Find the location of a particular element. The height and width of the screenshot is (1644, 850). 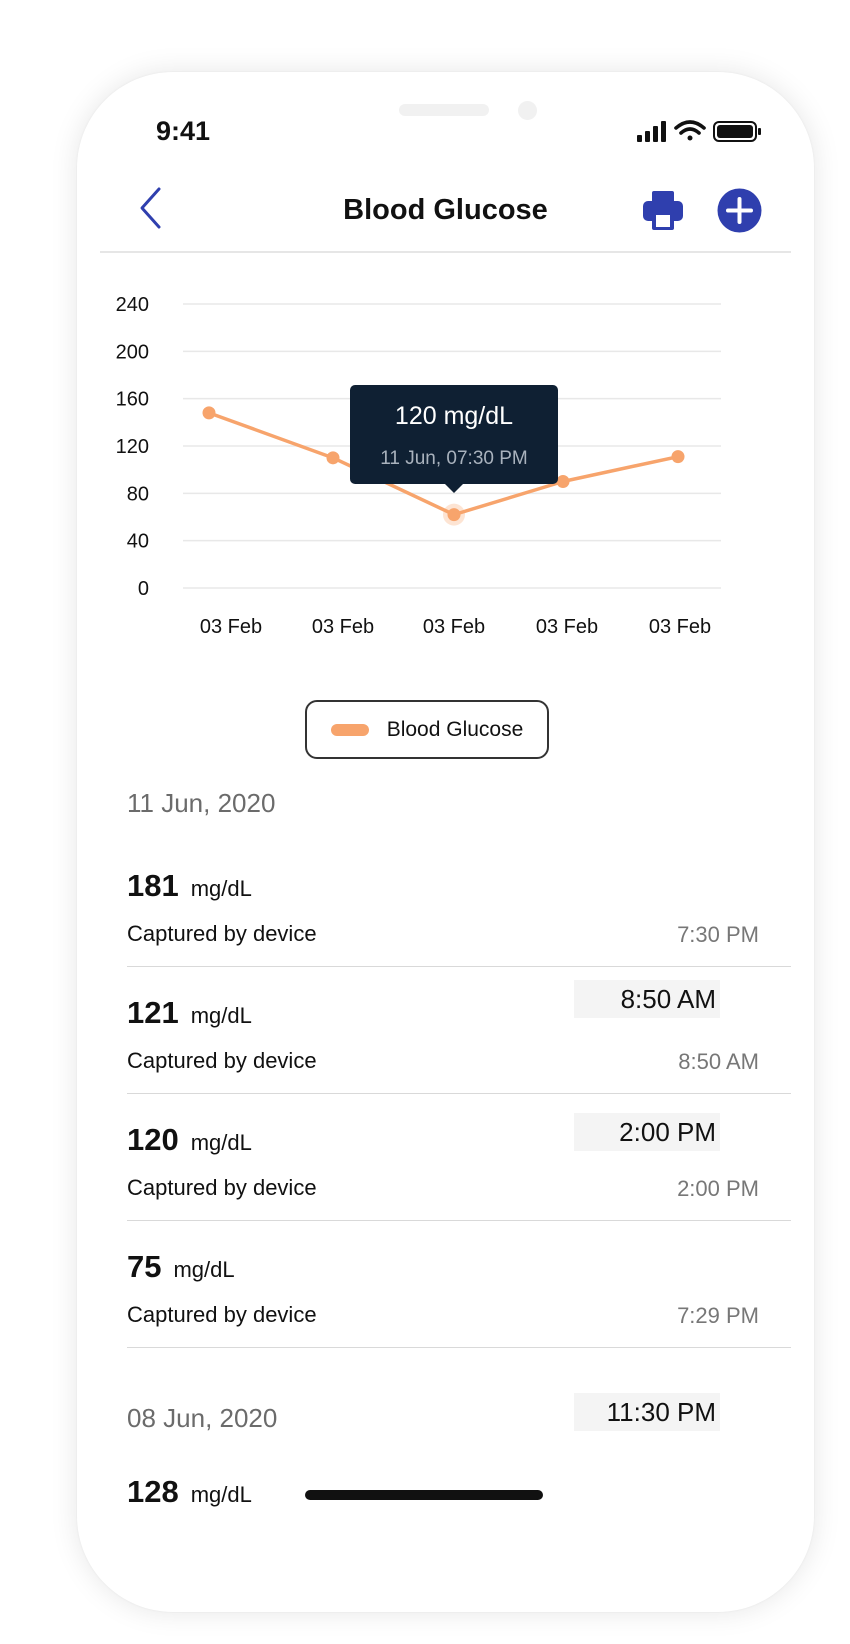

reading-row: 75 mg/dL Captured by device 7:29 PM is located at coordinates (459, 1310).